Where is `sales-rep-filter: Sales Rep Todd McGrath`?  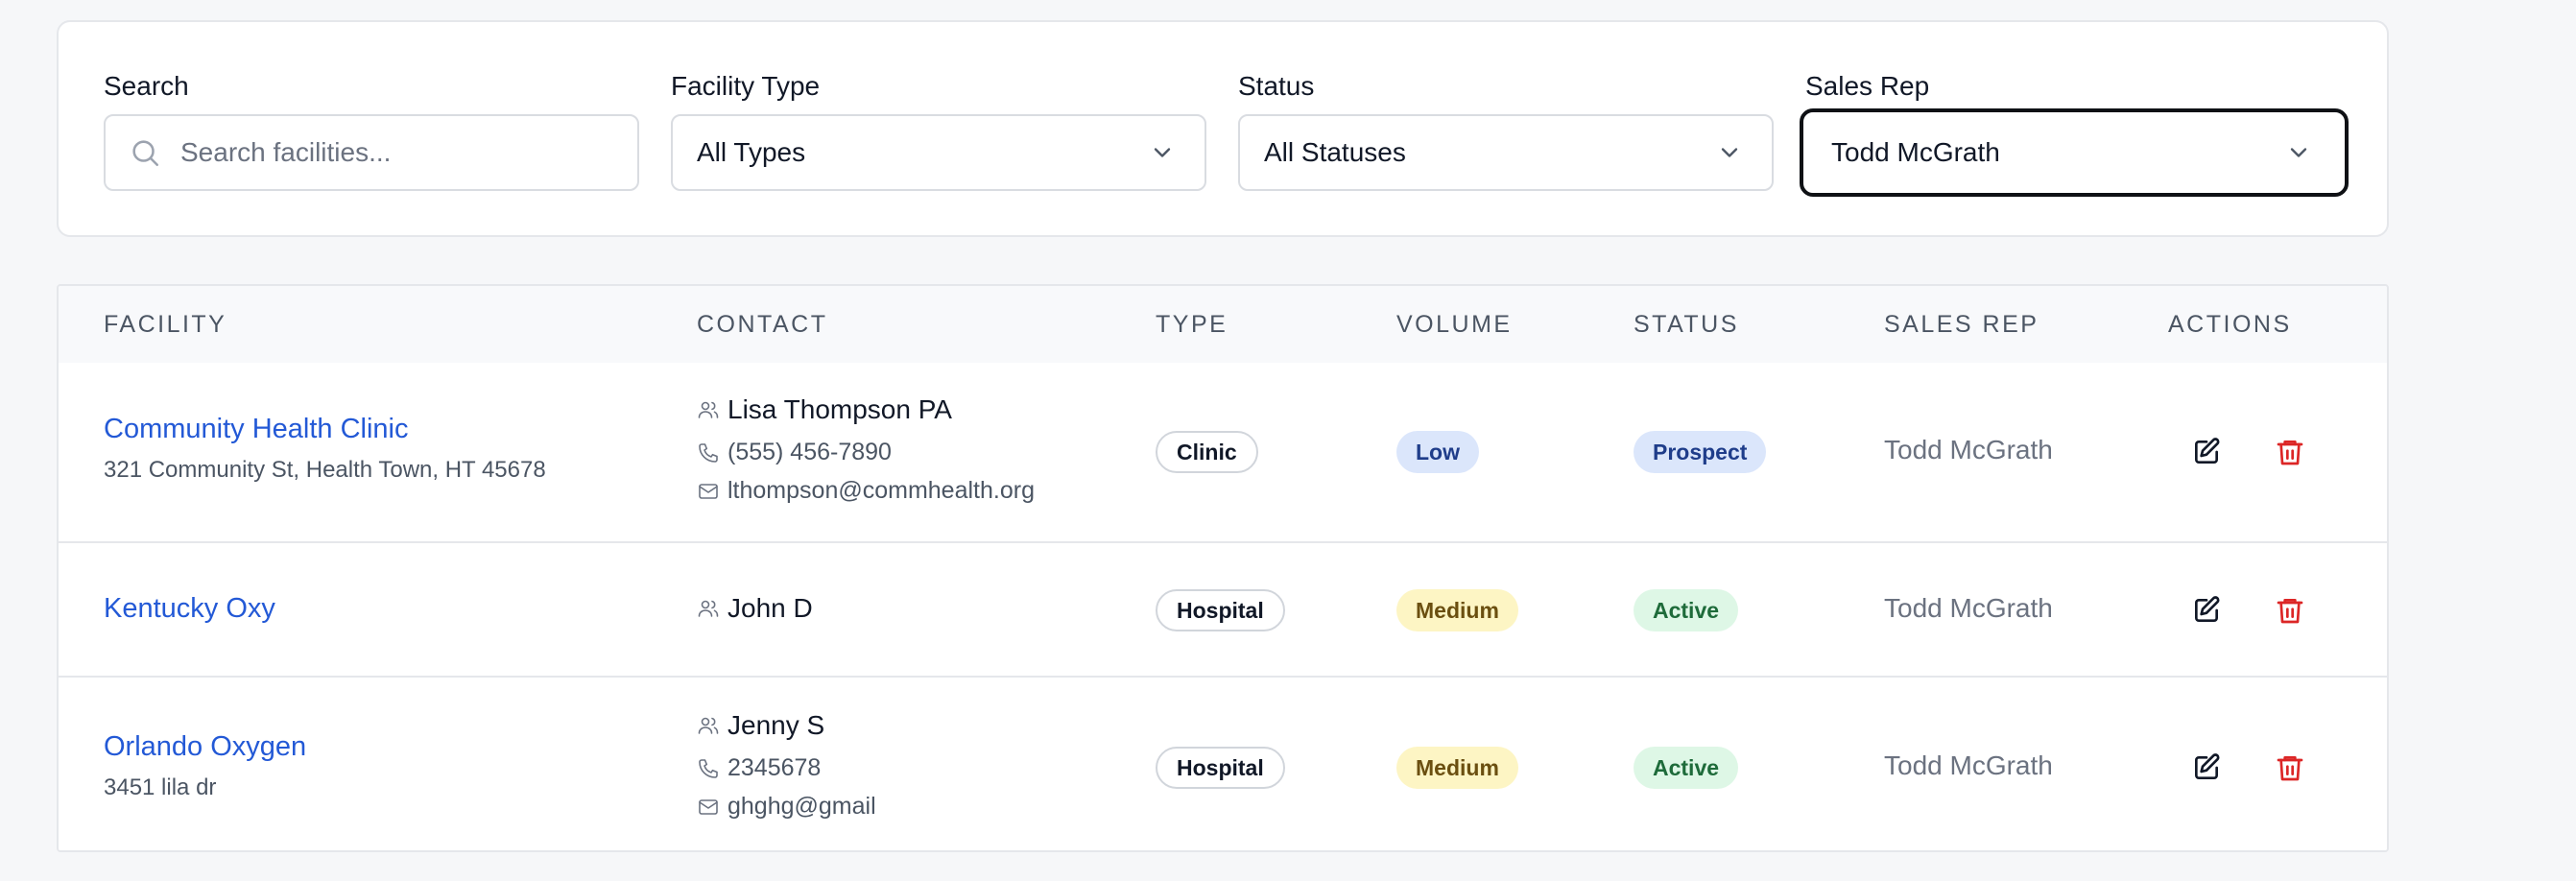
sales-rep-filter: Sales Rep Todd McGrath is located at coordinates (2074, 133).